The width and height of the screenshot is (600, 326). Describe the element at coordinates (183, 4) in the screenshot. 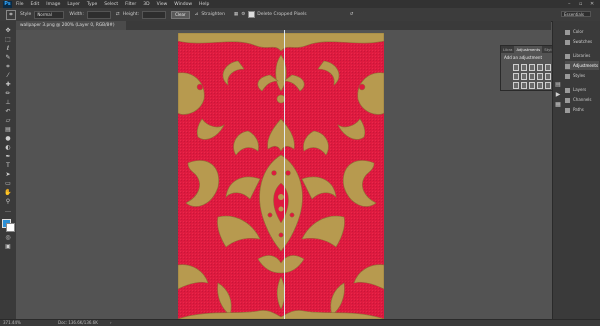

I see `menu-window: Window` at that location.